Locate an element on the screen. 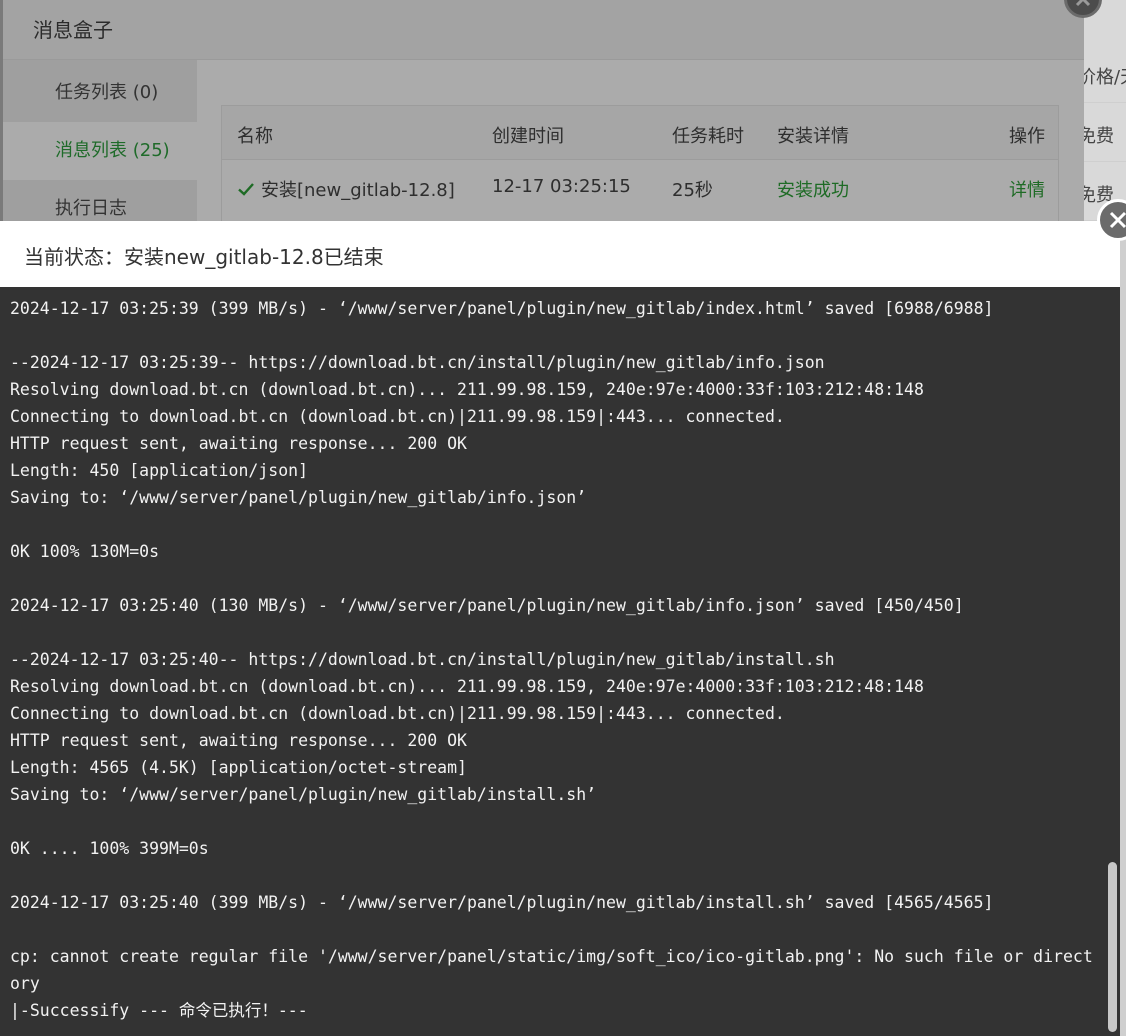  log-line: 0K .... 100% 399M=0s is located at coordinates (109, 848).